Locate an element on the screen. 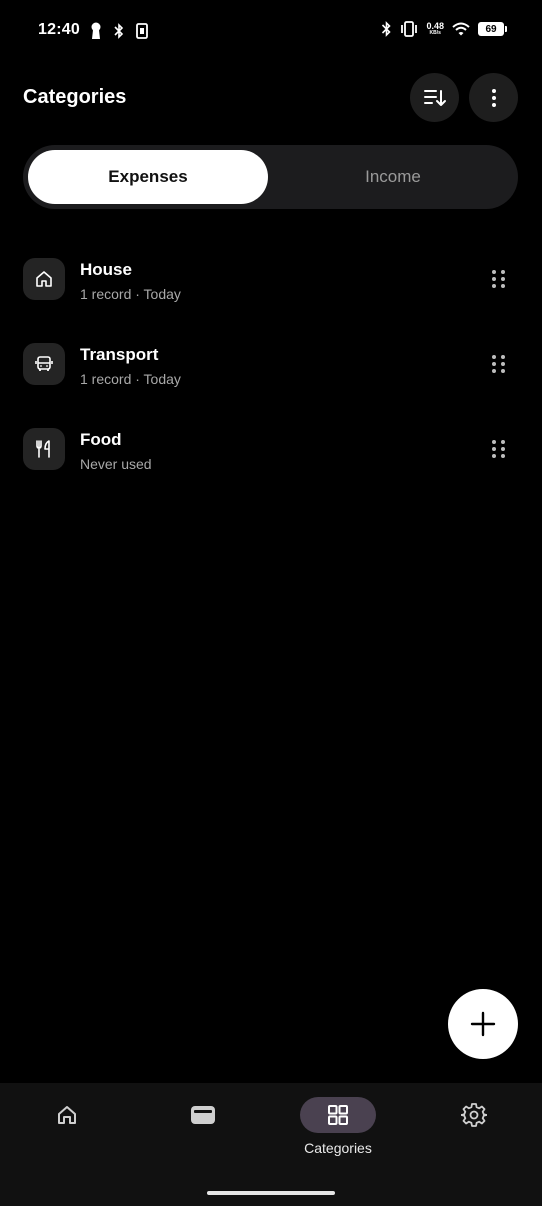 This screenshot has width=542, height=1206. wifi-icon is located at coordinates (461, 29).